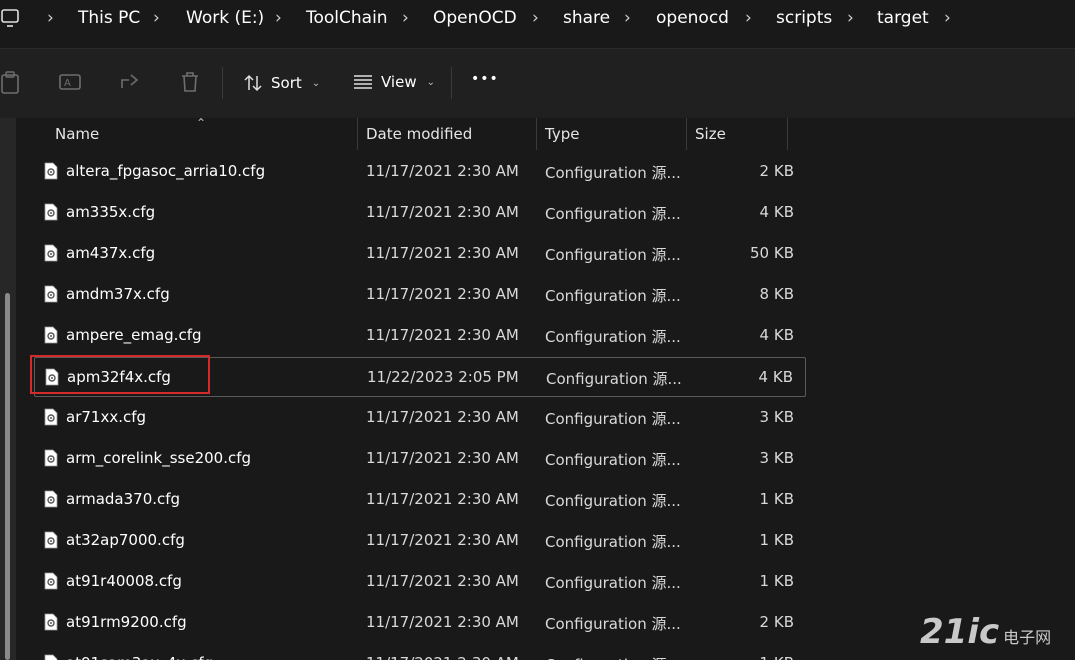 Image resolution: width=1075 pixels, height=660 pixels. I want to click on file-size: 50 KB, so click(772, 253).